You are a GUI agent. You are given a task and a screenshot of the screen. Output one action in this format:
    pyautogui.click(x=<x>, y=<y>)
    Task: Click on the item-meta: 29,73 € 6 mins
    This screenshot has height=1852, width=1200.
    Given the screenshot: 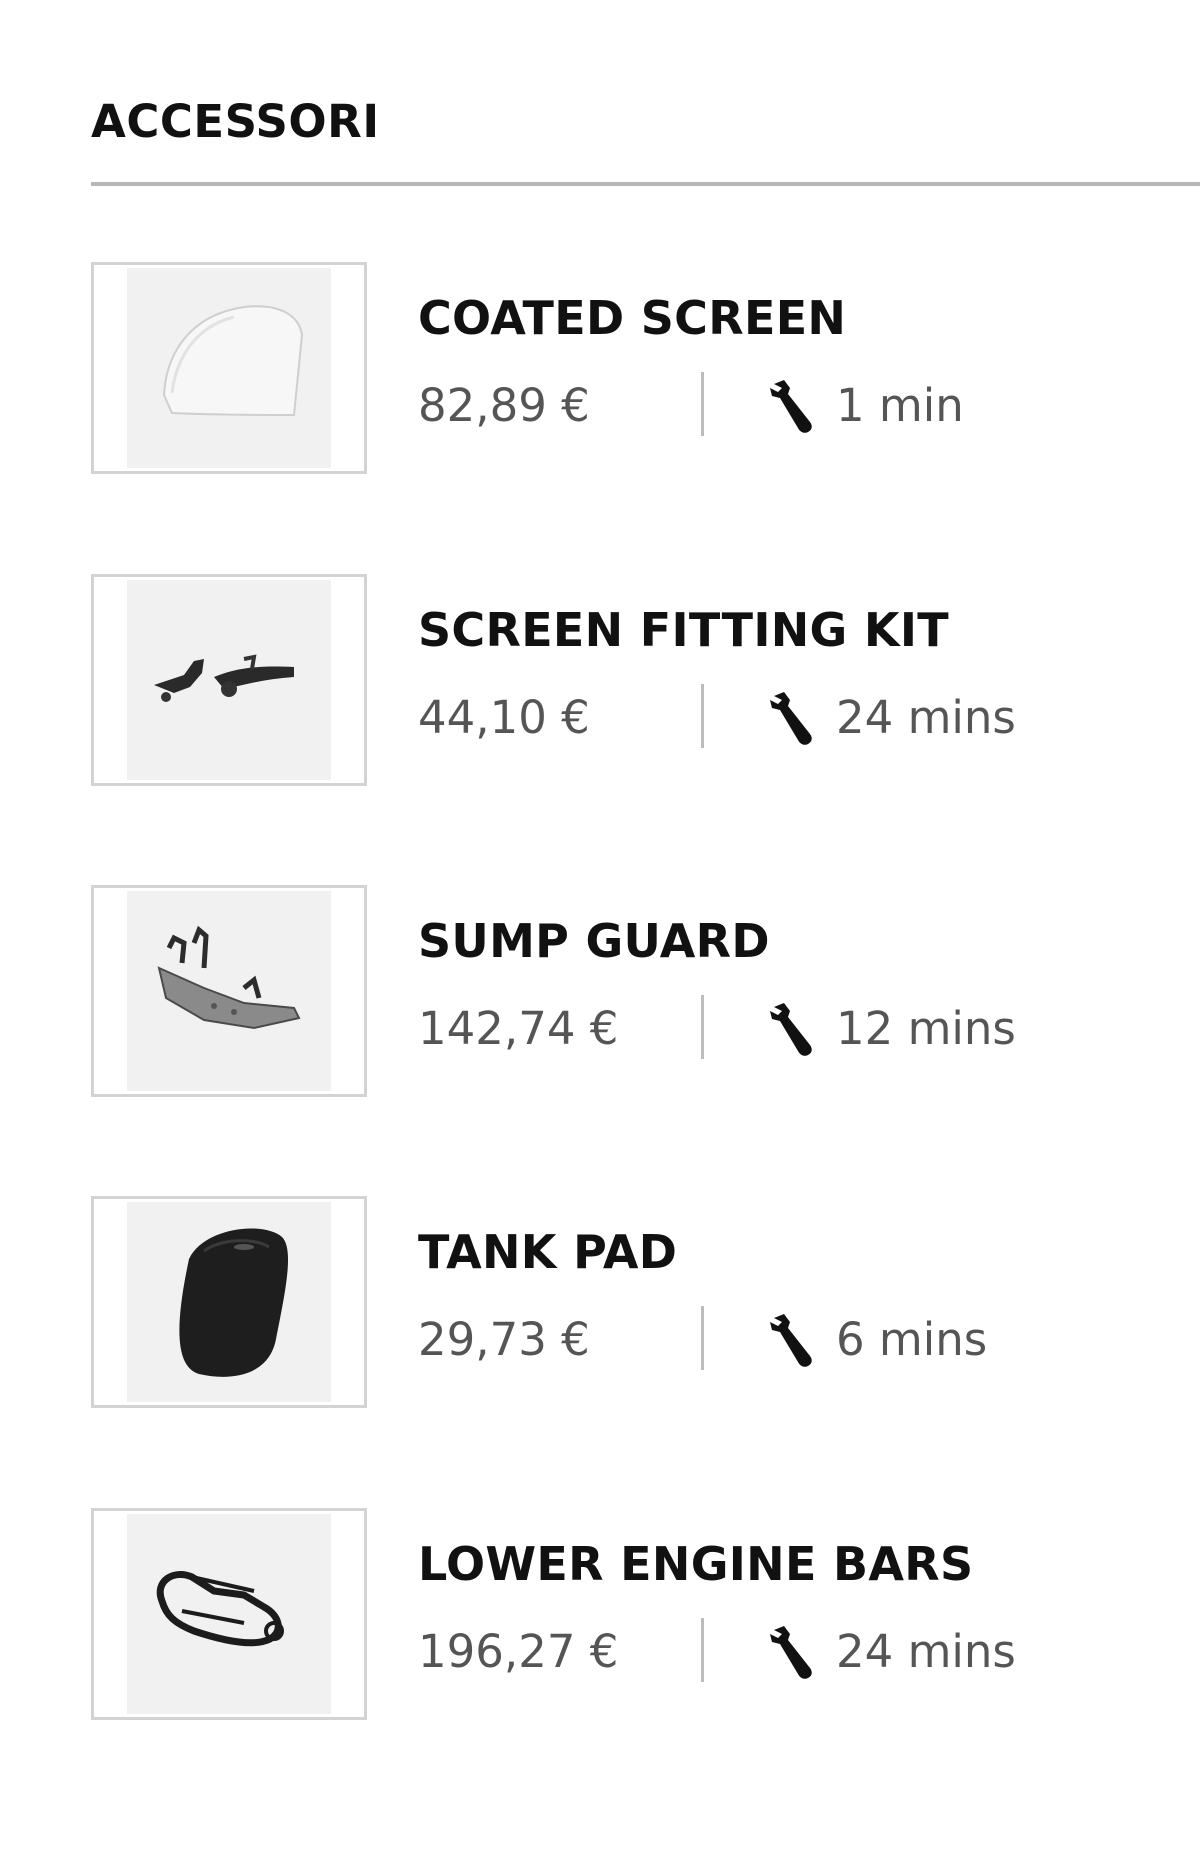 What is the action you would take?
    pyautogui.click(x=788, y=1340)
    